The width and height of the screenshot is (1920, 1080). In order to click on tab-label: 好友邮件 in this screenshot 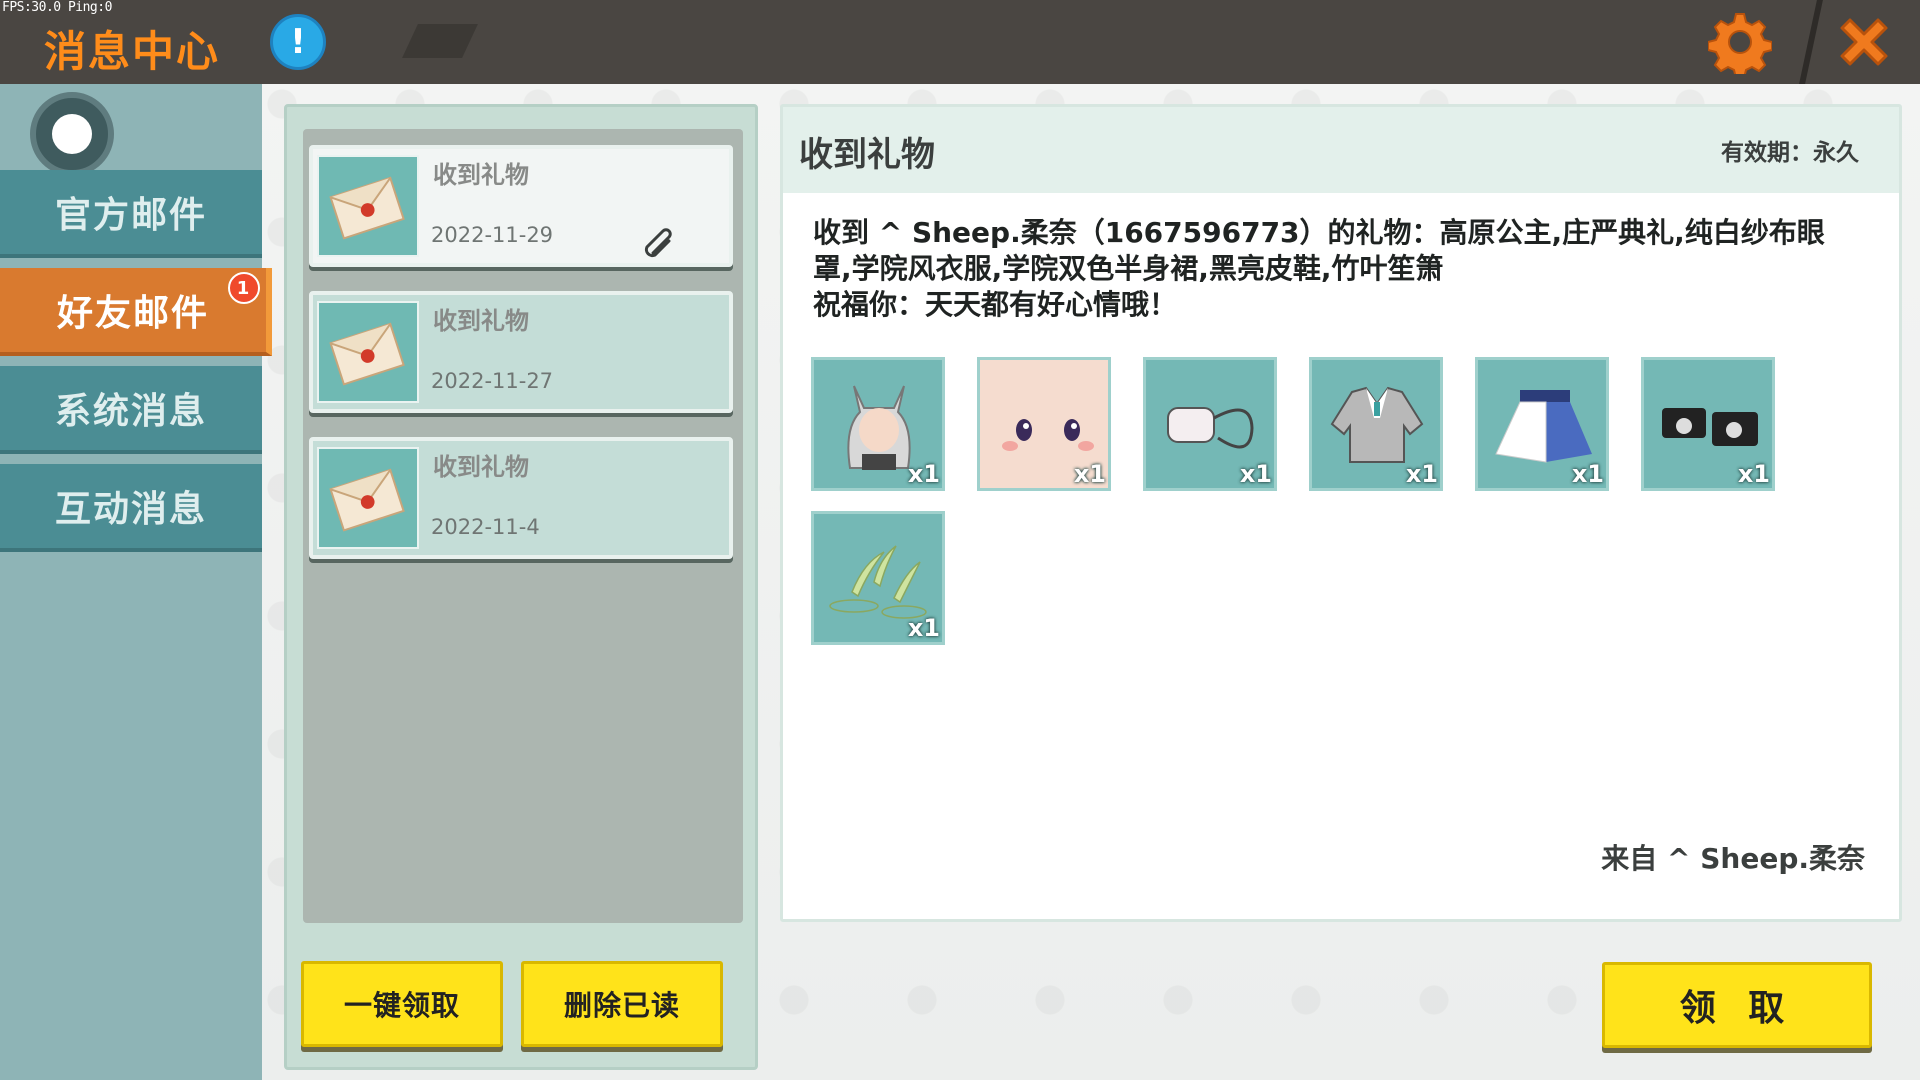, I will do `click(132, 313)`.